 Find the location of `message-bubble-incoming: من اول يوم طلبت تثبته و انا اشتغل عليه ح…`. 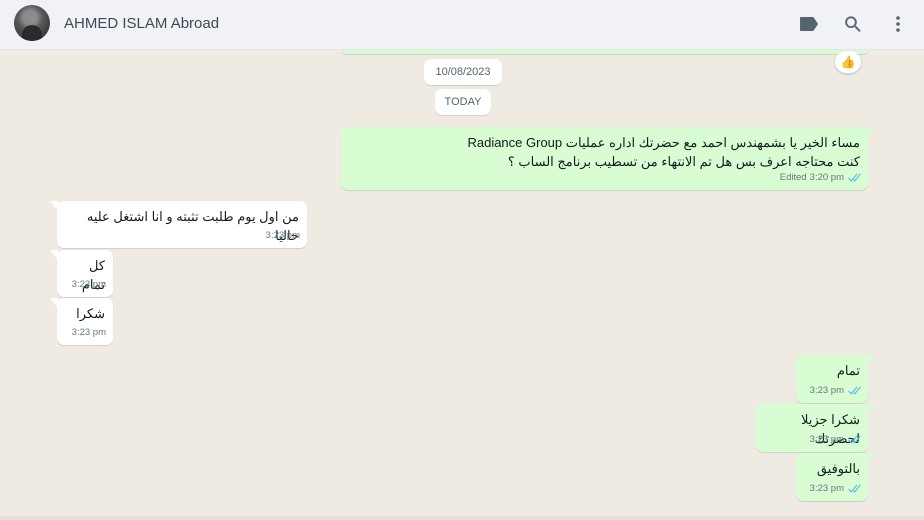

message-bubble-incoming: من اول يوم طلبت تثبته و انا اشتغل عليه ح… is located at coordinates (178, 224).